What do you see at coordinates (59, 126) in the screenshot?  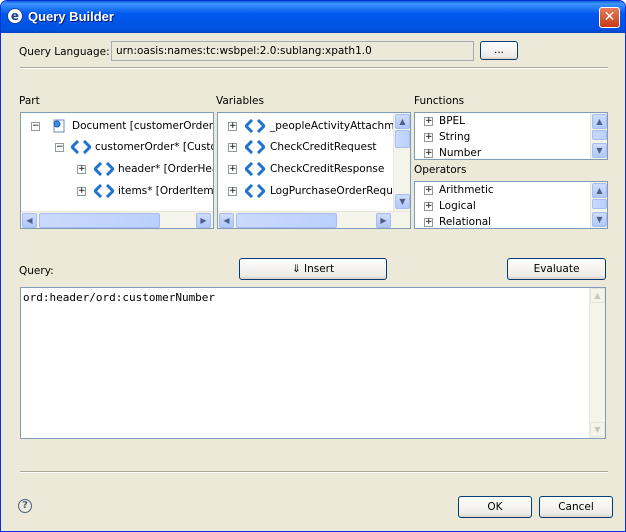 I see `document-icon` at bounding box center [59, 126].